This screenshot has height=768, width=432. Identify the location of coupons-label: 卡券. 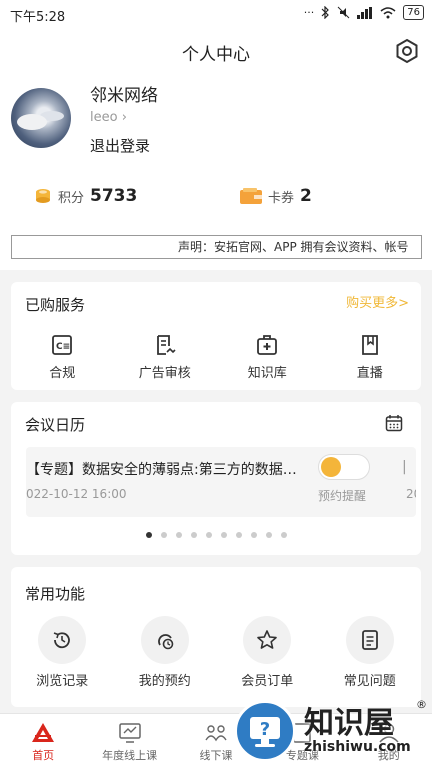
(281, 198).